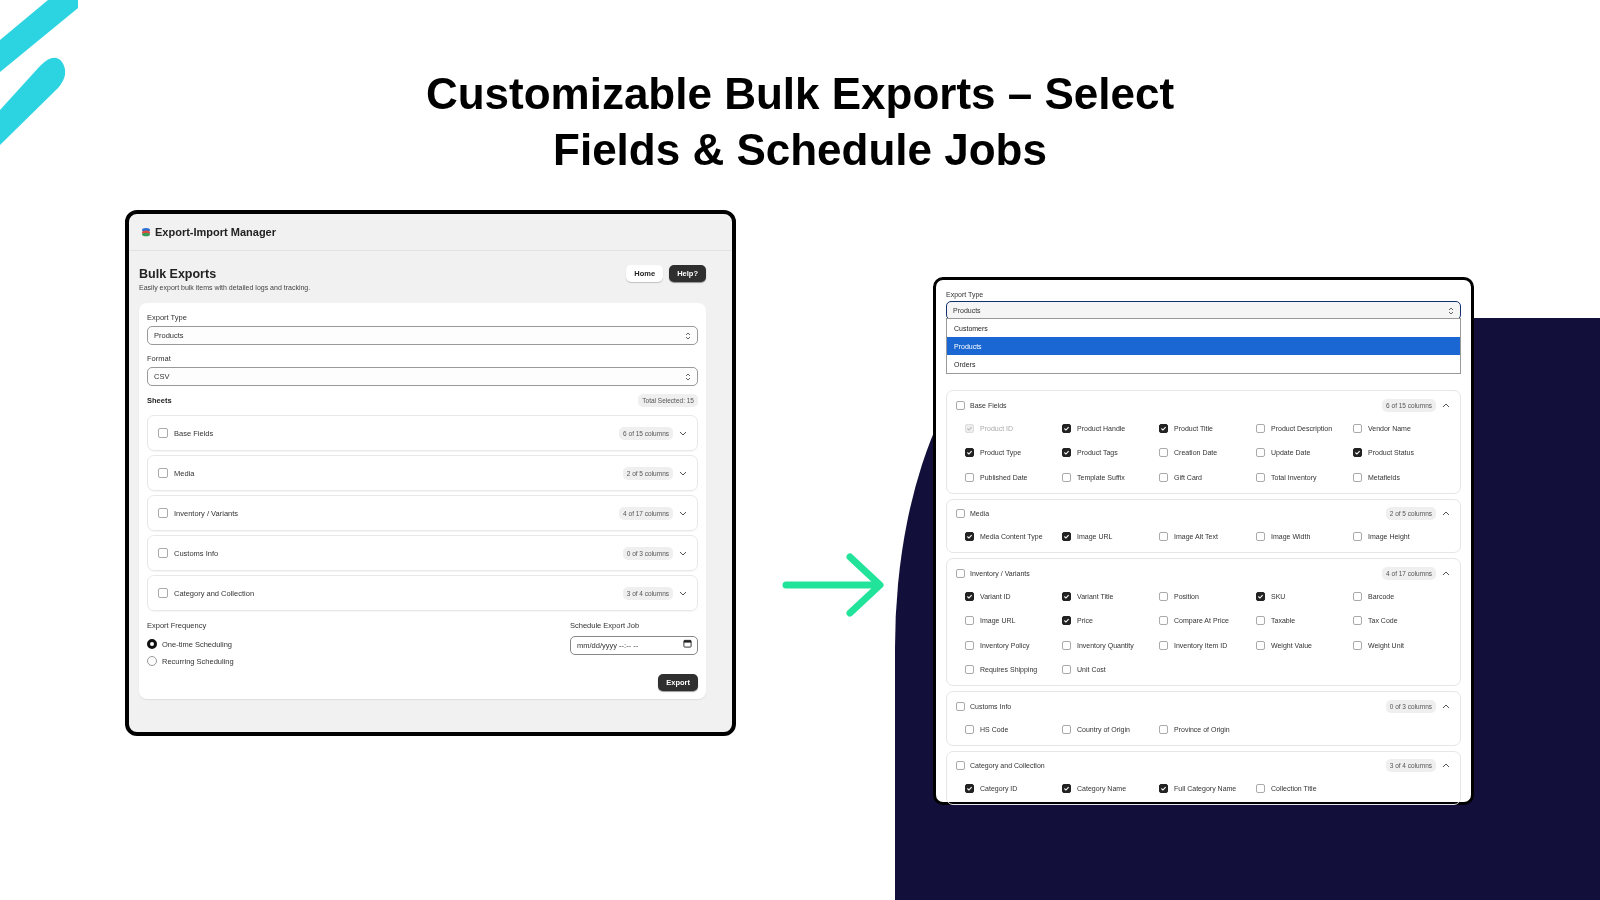 Image resolution: width=1600 pixels, height=900 pixels. I want to click on headline: Customizable Bulk Exports – Select Fields & Schedule Jobs, so click(800, 122).